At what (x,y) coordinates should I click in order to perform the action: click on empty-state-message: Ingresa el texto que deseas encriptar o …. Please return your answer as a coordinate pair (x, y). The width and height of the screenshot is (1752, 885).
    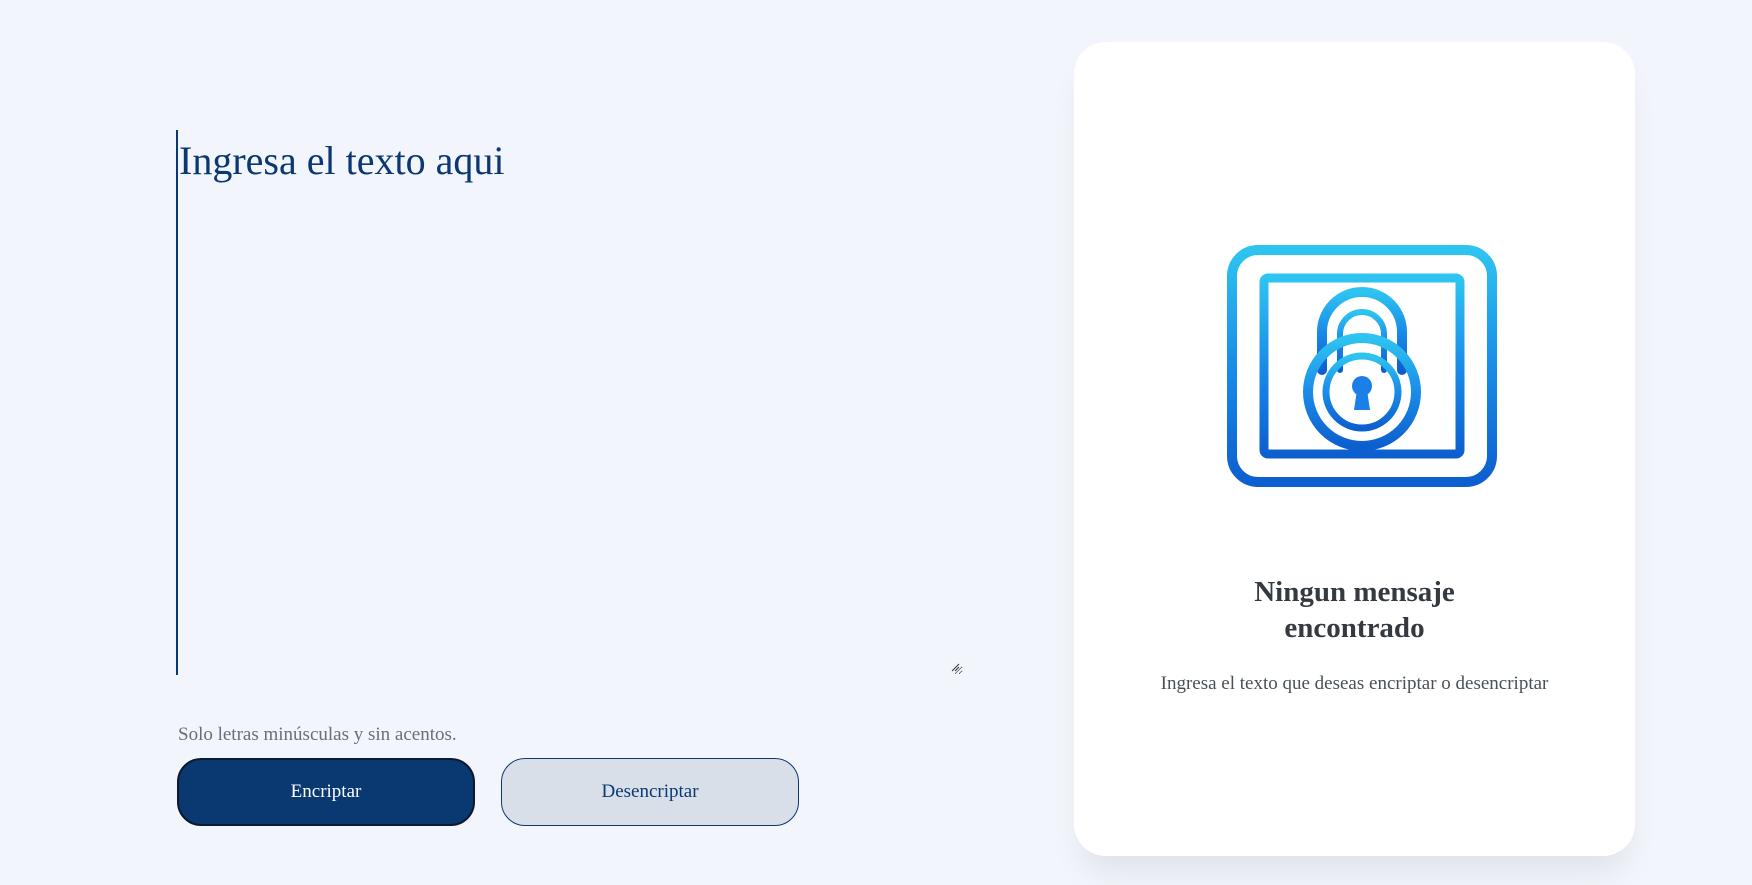
    Looking at the image, I should click on (1354, 683).